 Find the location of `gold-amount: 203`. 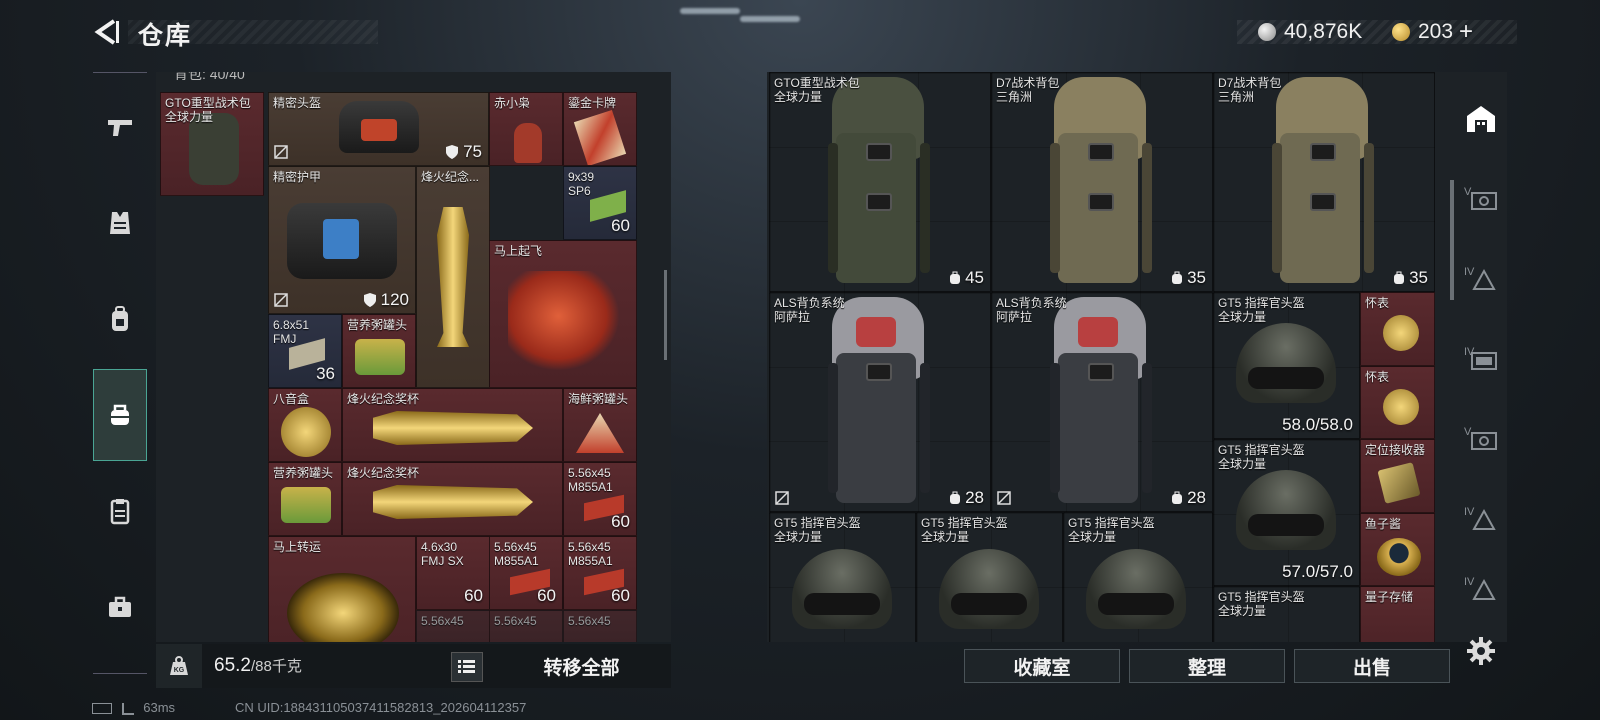

gold-amount: 203 is located at coordinates (1436, 31).